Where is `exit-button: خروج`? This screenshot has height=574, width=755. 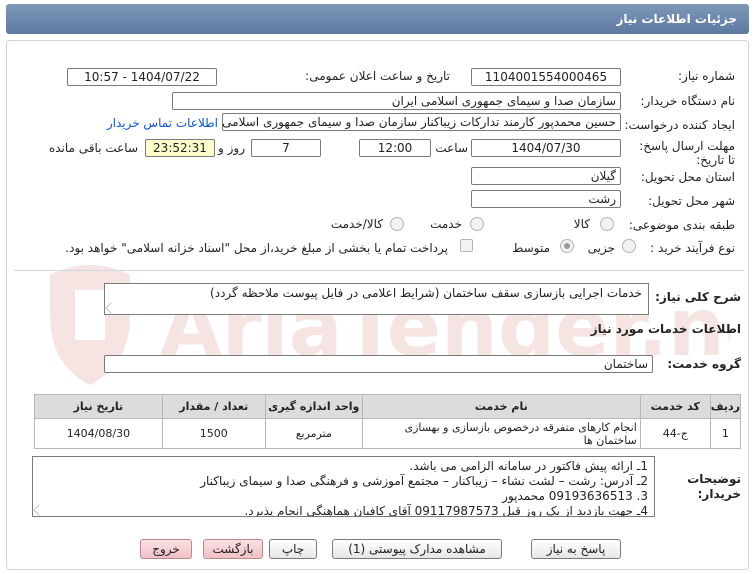
exit-button: خروج is located at coordinates (166, 549).